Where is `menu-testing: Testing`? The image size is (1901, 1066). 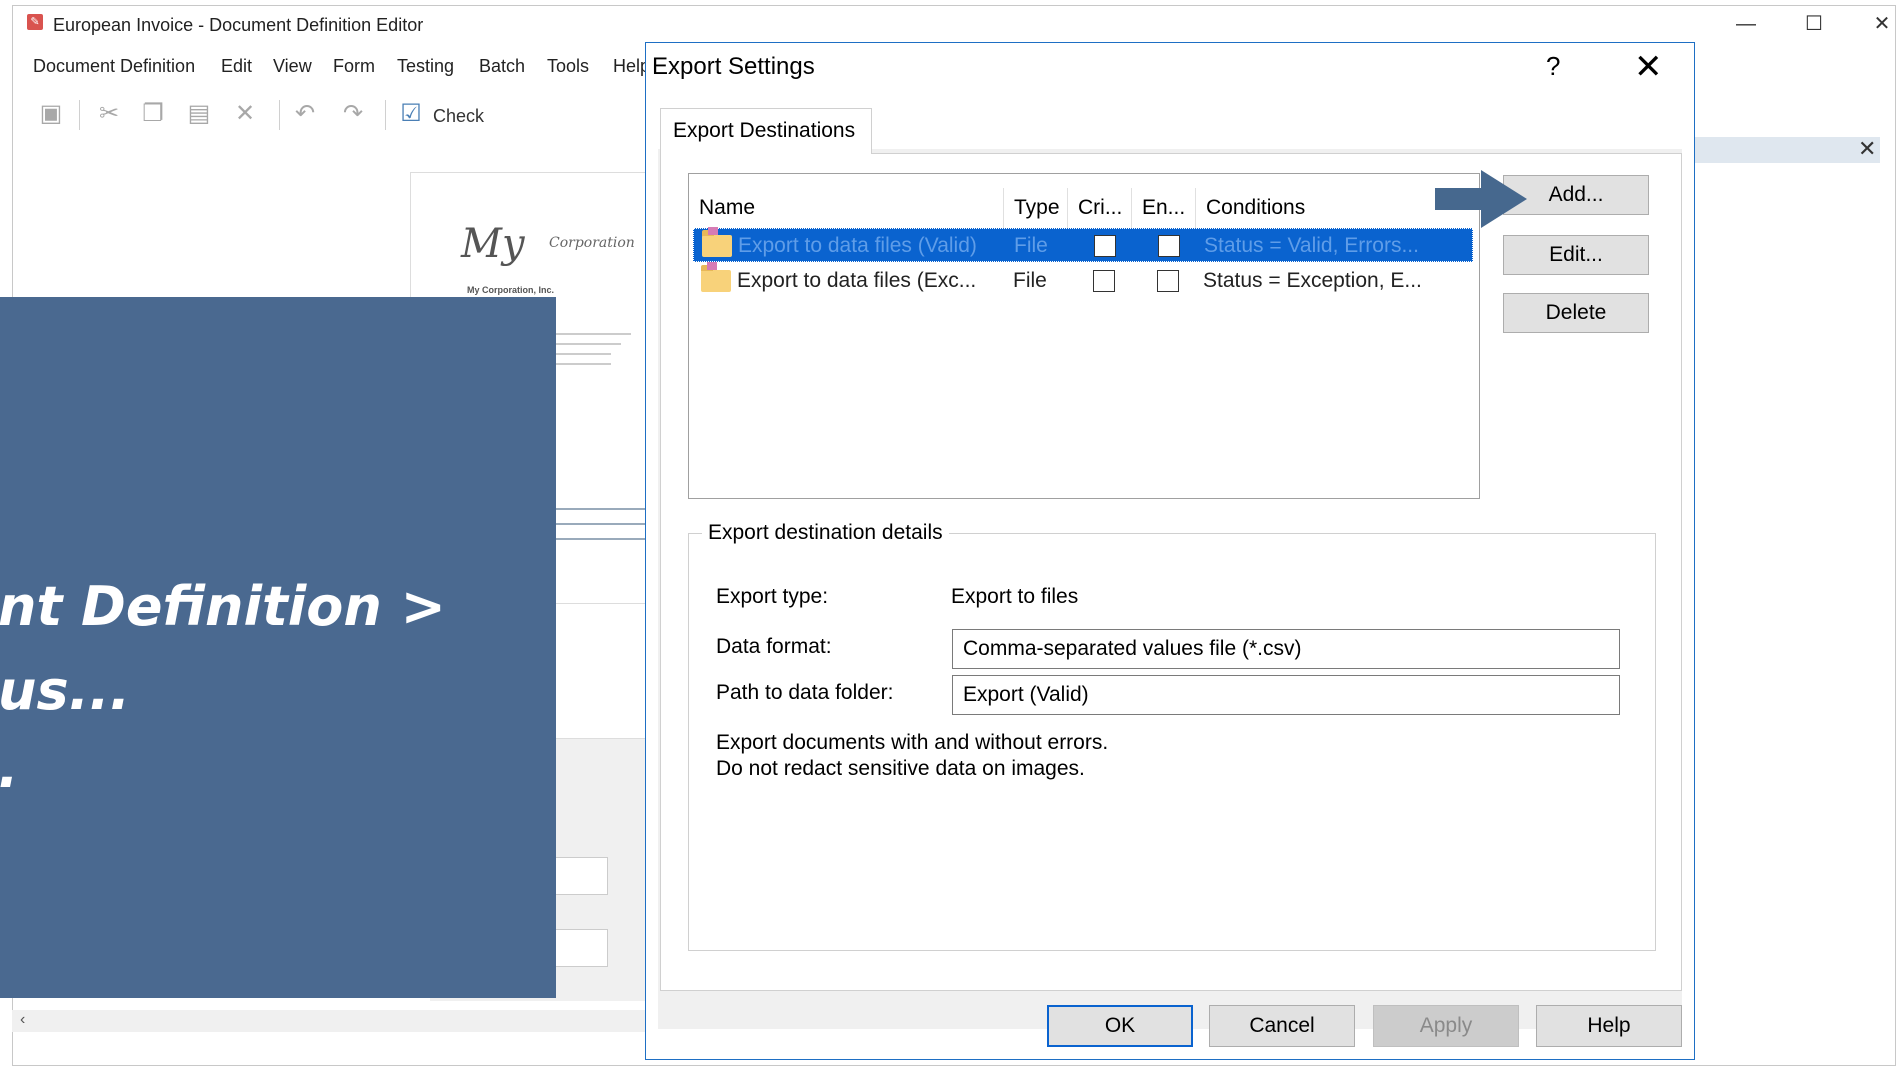 menu-testing: Testing is located at coordinates (425, 66).